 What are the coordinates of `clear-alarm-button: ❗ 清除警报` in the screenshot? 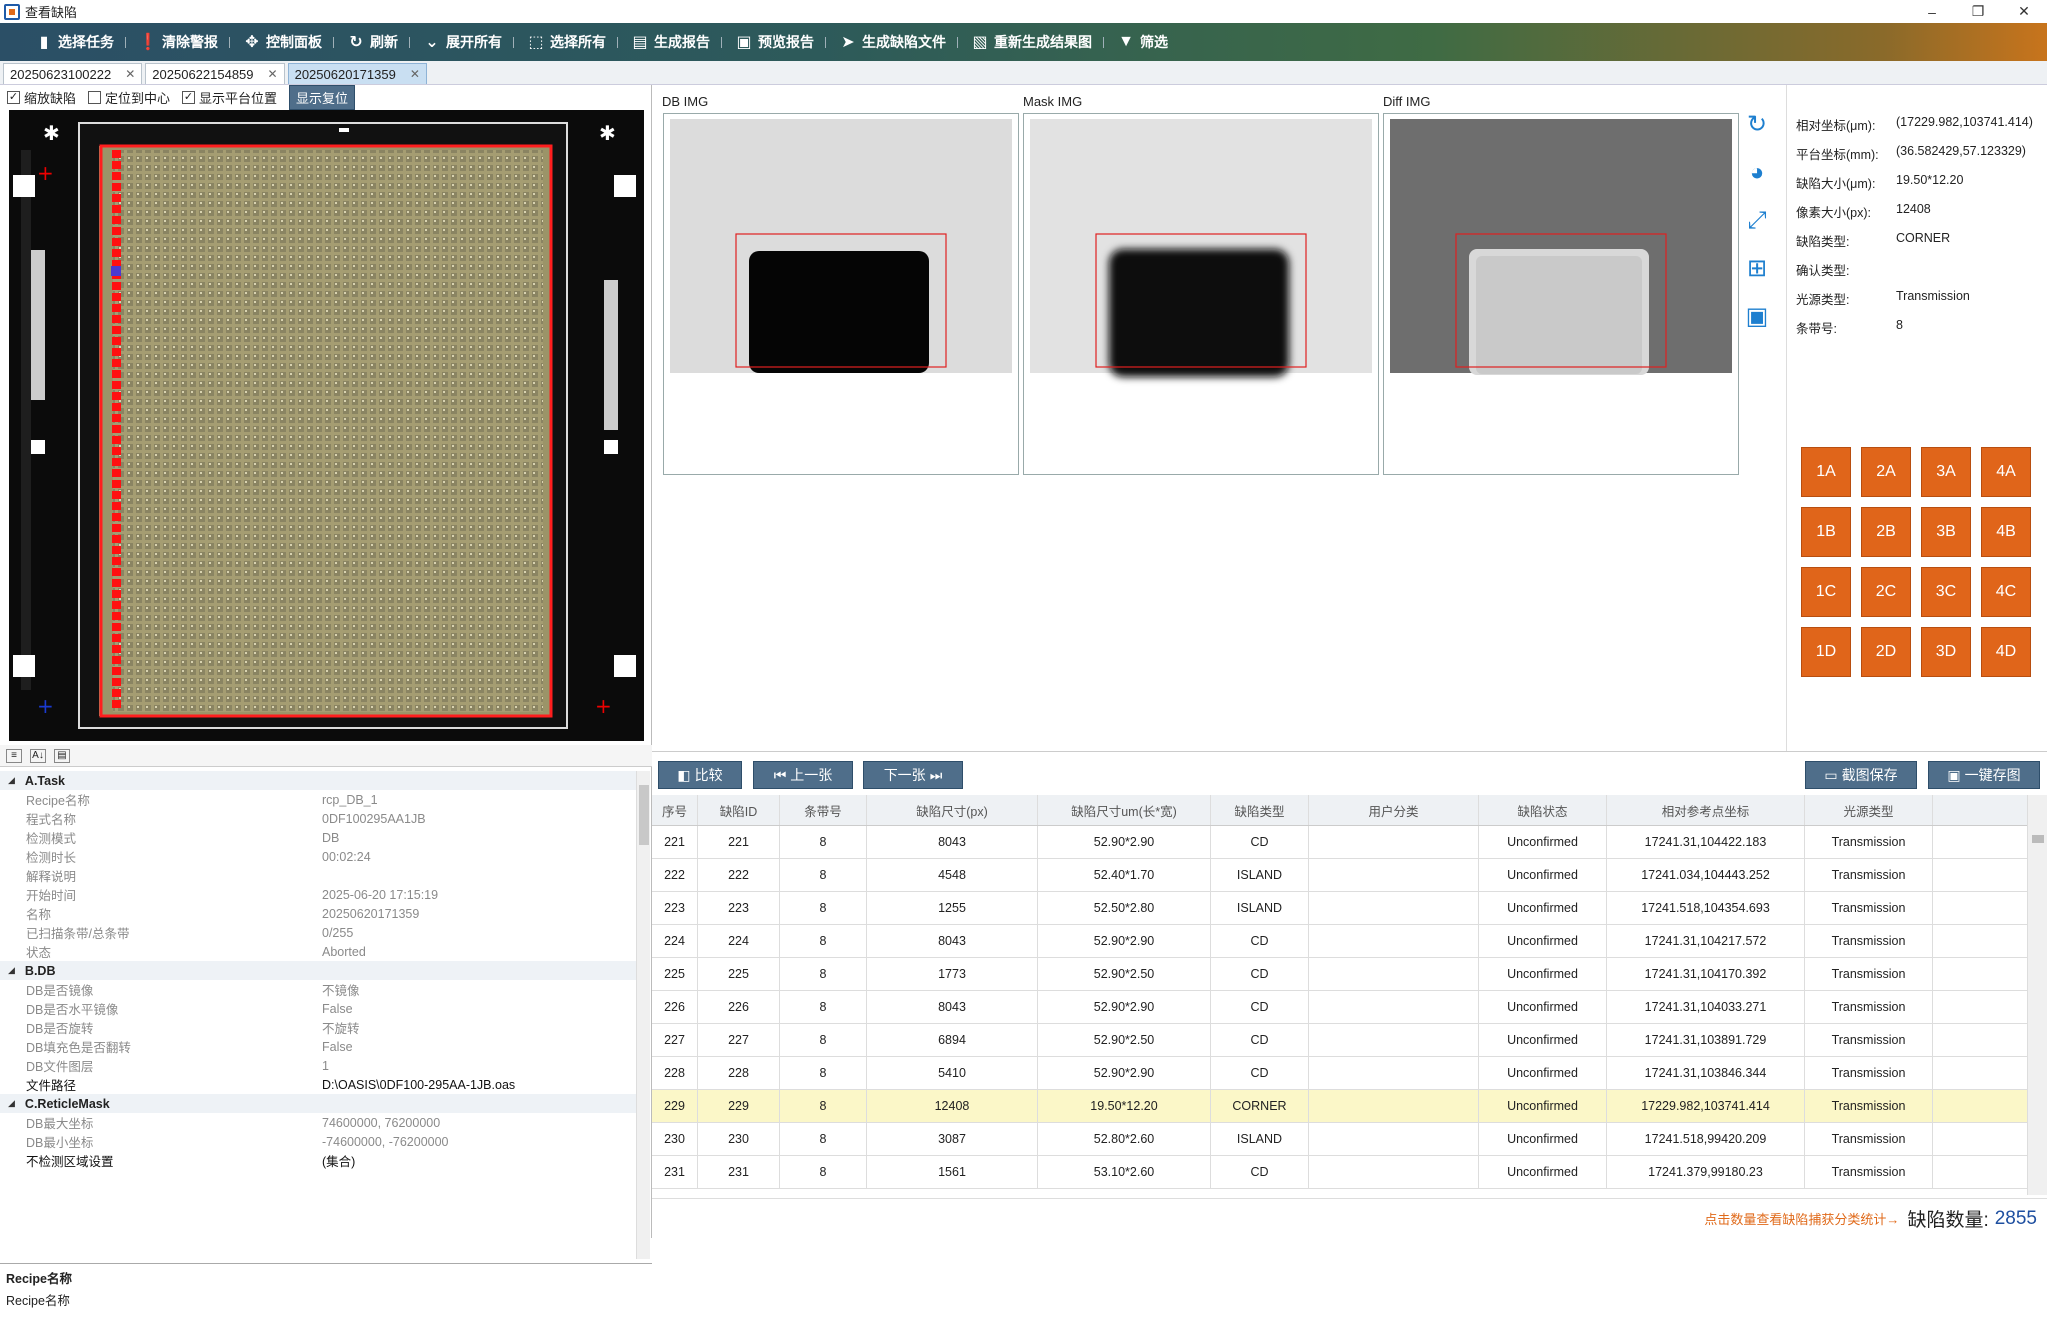 It's located at (178, 42).